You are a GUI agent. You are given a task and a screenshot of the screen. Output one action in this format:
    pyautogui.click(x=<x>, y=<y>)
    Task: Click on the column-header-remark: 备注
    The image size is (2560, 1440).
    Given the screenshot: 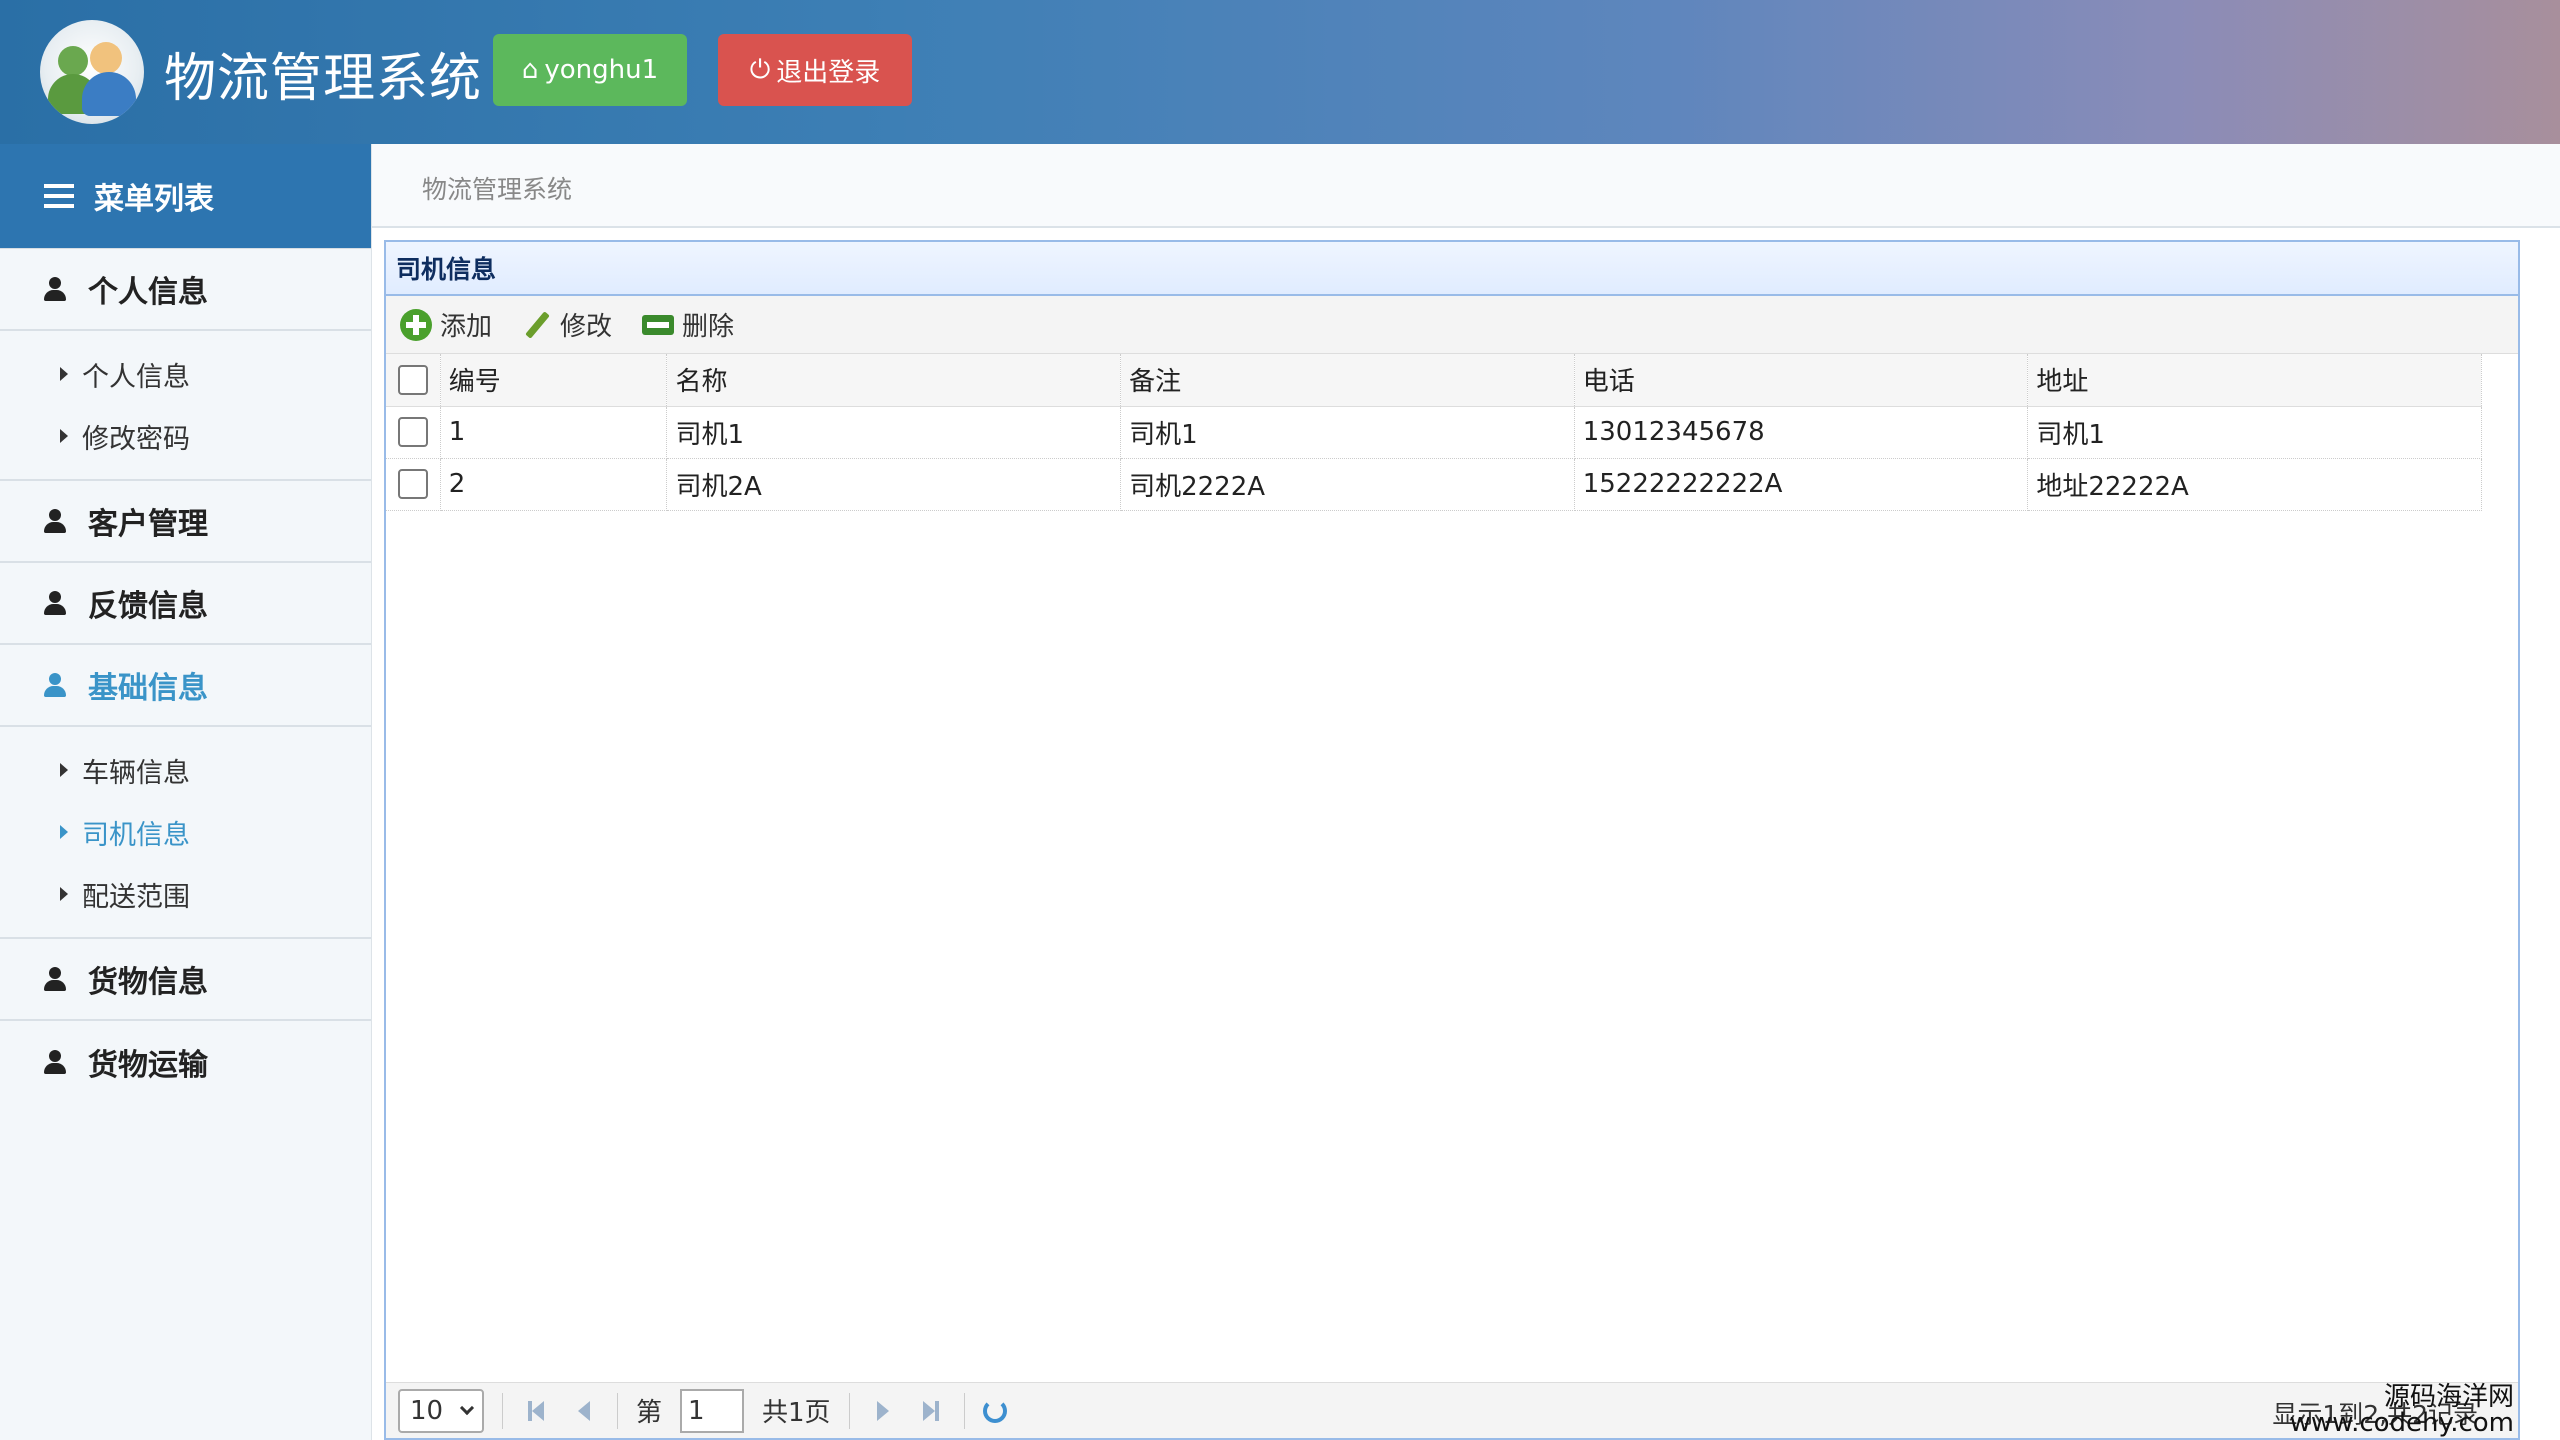 What is the action you would take?
    pyautogui.click(x=1347, y=380)
    